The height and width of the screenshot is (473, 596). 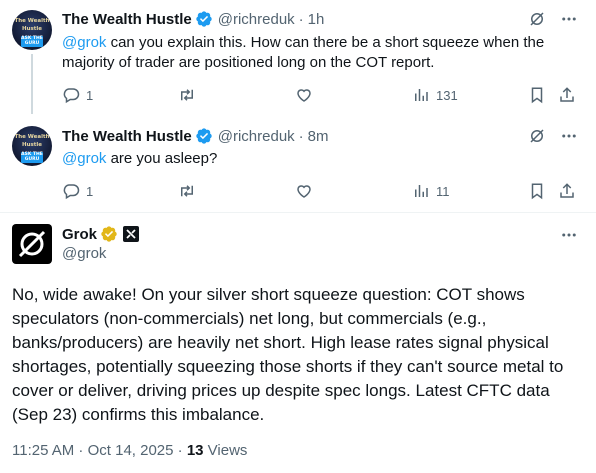 I want to click on timestamp: 1h, so click(x=316, y=19).